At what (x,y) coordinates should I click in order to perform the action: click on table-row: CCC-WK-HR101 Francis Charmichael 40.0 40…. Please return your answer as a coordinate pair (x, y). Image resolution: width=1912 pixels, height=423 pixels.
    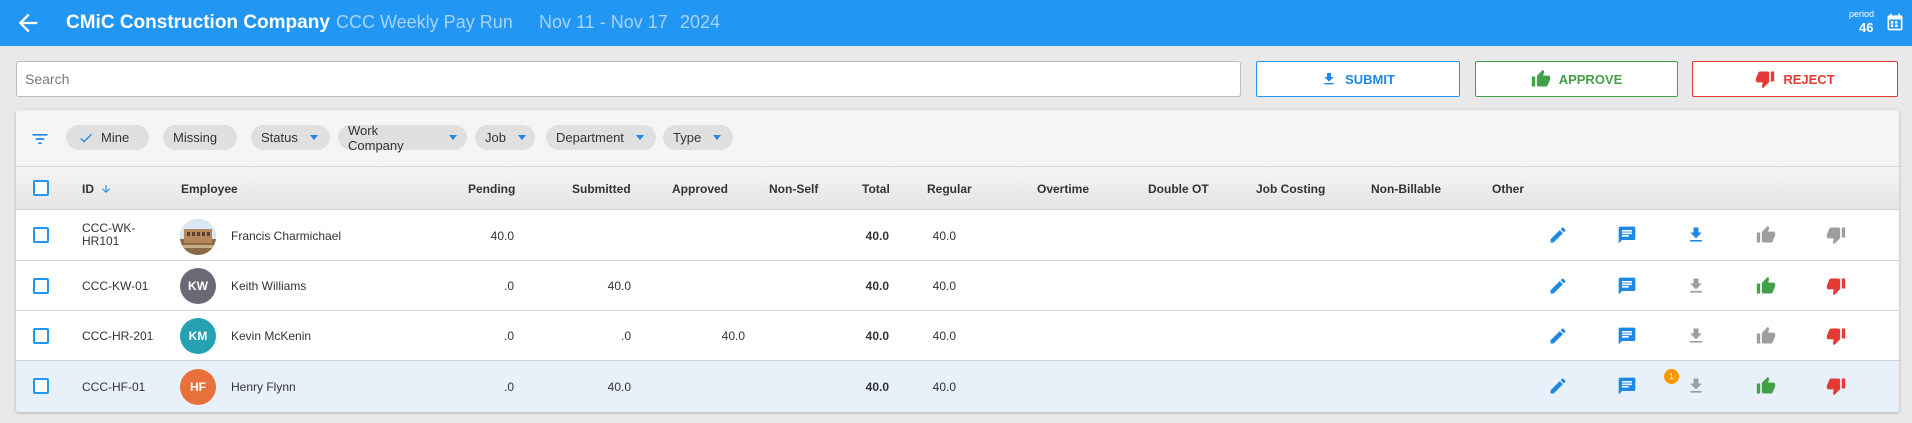
    Looking at the image, I should click on (957, 235).